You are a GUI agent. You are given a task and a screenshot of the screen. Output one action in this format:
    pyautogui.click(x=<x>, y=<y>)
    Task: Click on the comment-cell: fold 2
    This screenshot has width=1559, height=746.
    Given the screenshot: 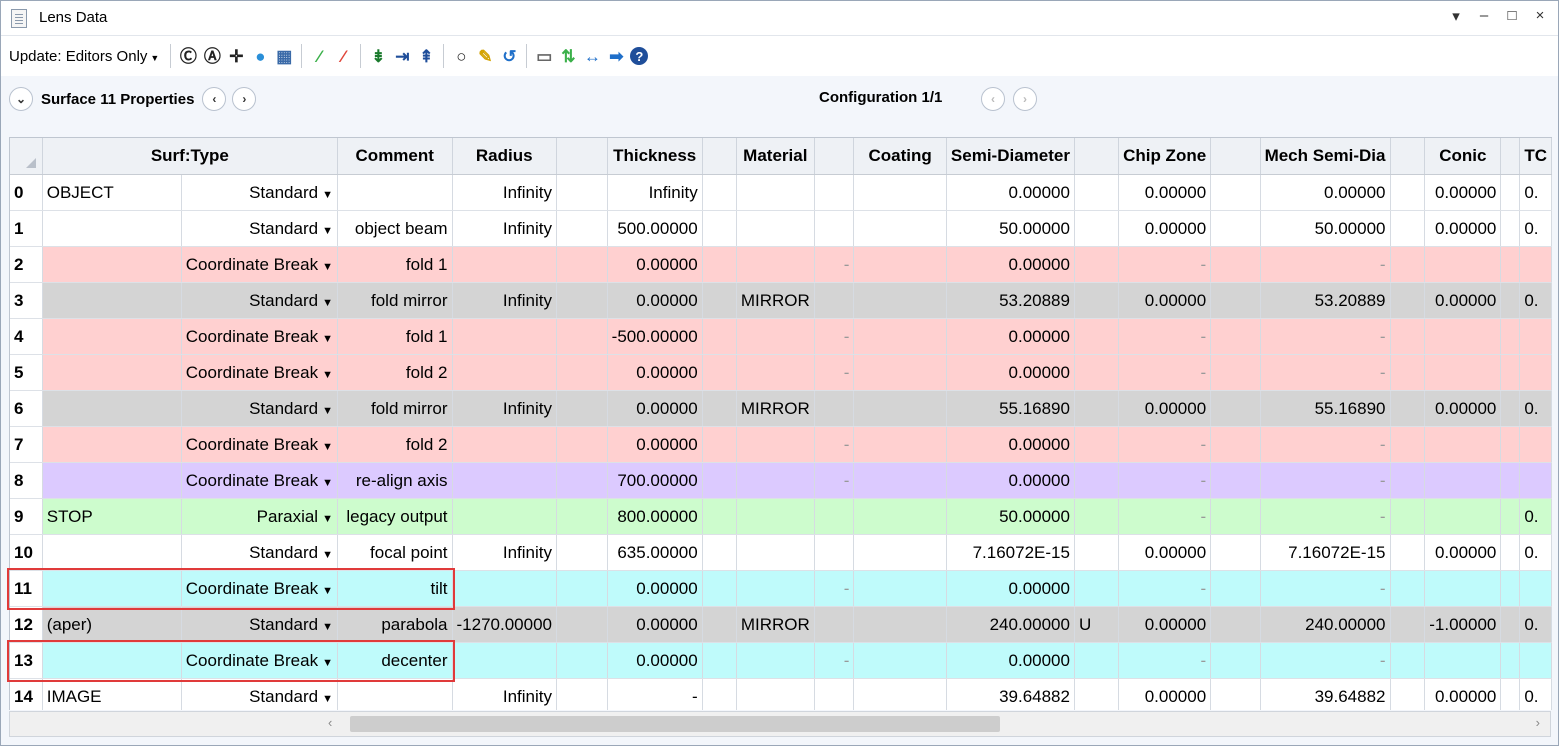 What is the action you would take?
    pyautogui.click(x=395, y=444)
    